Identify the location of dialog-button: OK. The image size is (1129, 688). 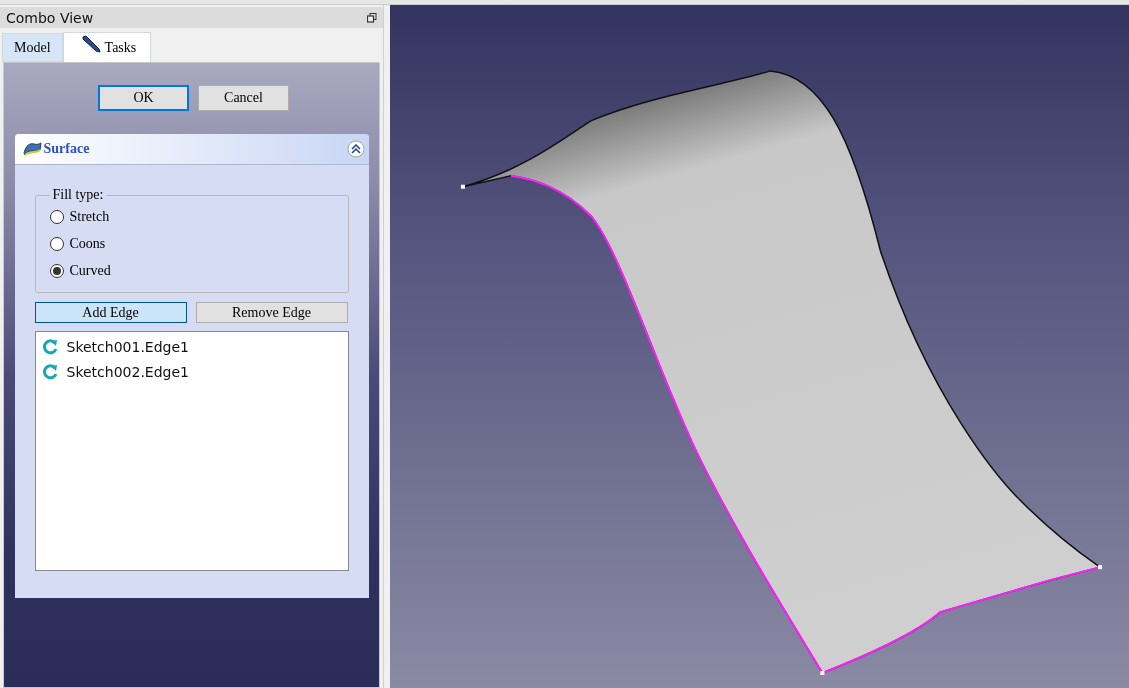
(143, 98).